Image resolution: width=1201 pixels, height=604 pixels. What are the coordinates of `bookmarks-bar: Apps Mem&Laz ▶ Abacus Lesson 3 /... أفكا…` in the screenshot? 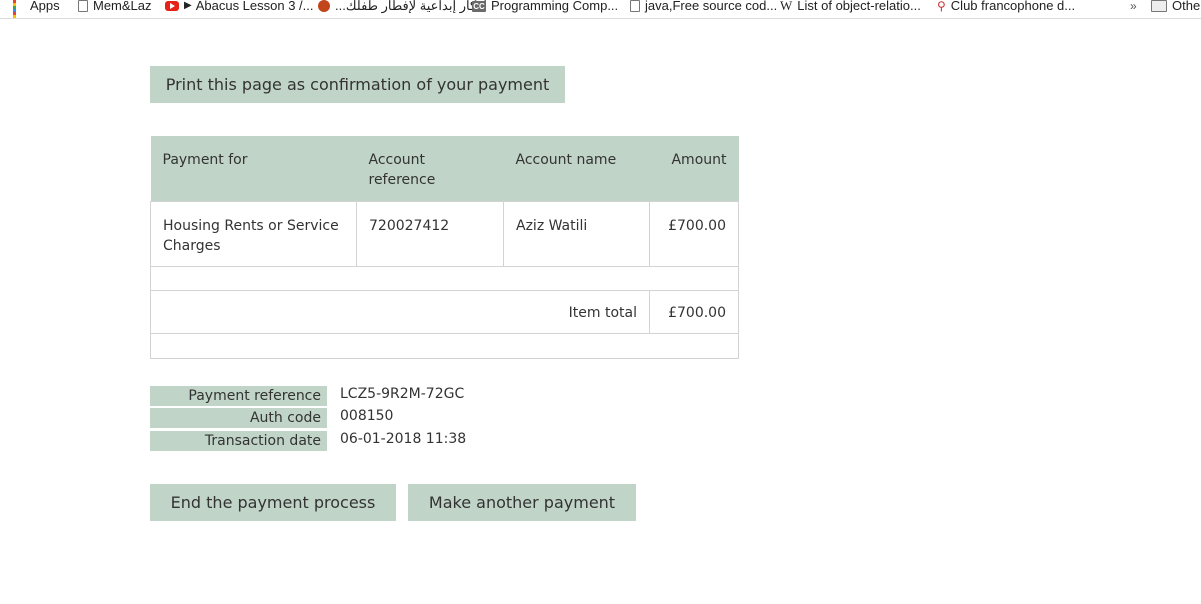 It's located at (600, 9).